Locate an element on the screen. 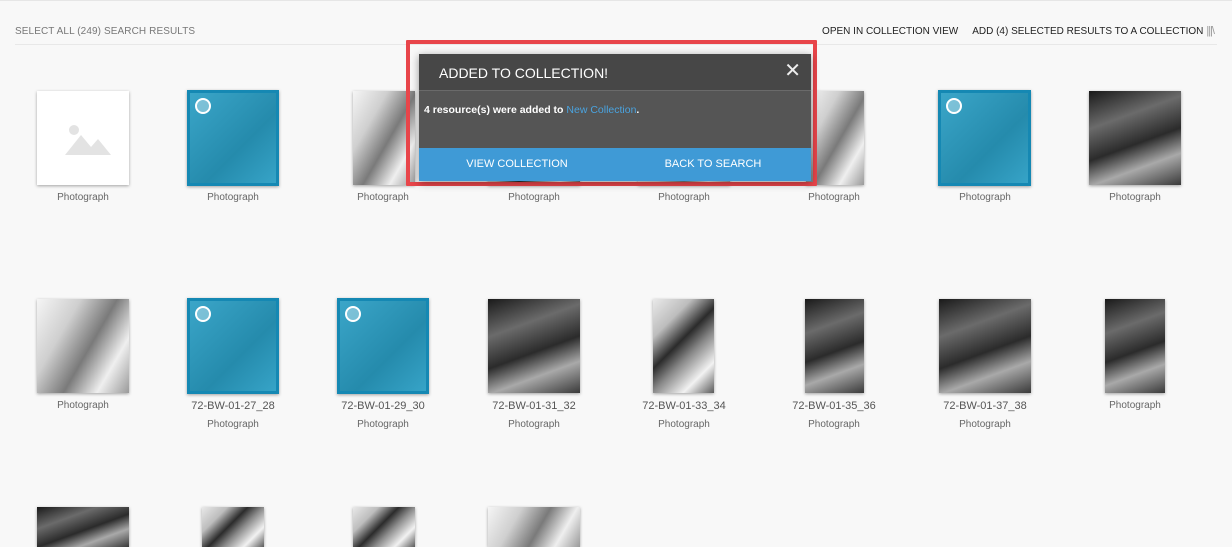 The height and width of the screenshot is (547, 1232). result-title: 72-BW-01-33_34 is located at coordinates (684, 406).